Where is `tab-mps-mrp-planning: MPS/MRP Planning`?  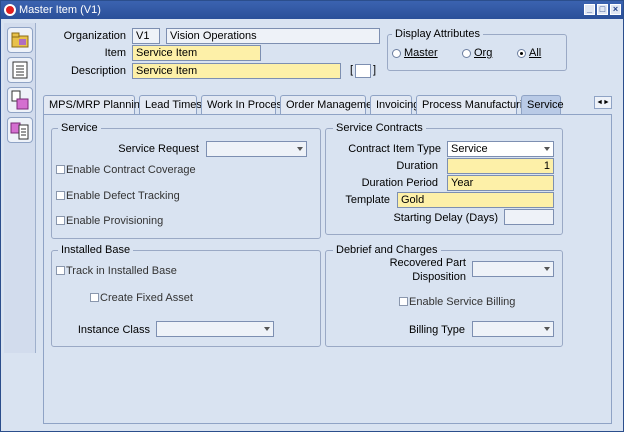
tab-mps-mrp-planning: MPS/MRP Planning is located at coordinates (94, 105).